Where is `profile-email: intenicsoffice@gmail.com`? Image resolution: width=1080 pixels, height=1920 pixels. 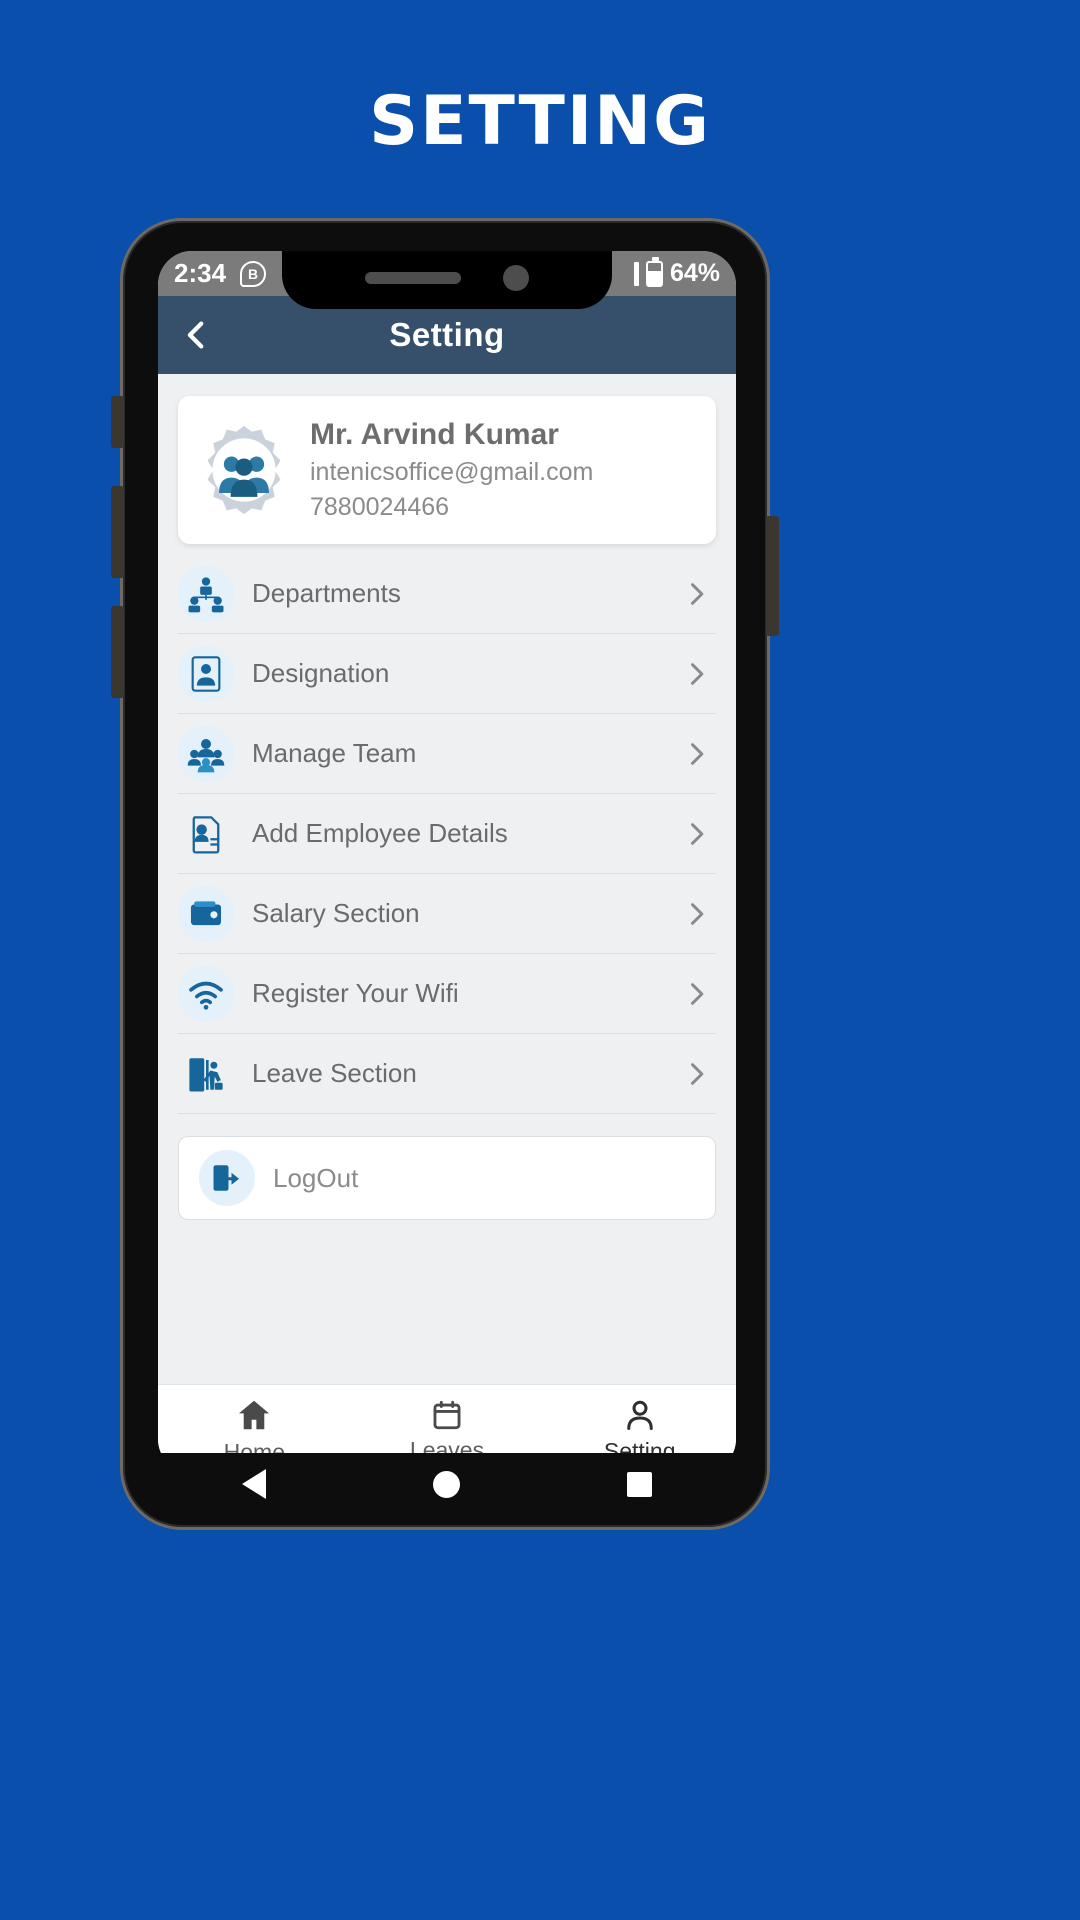 profile-email: intenicsoffice@gmail.com is located at coordinates (452, 472).